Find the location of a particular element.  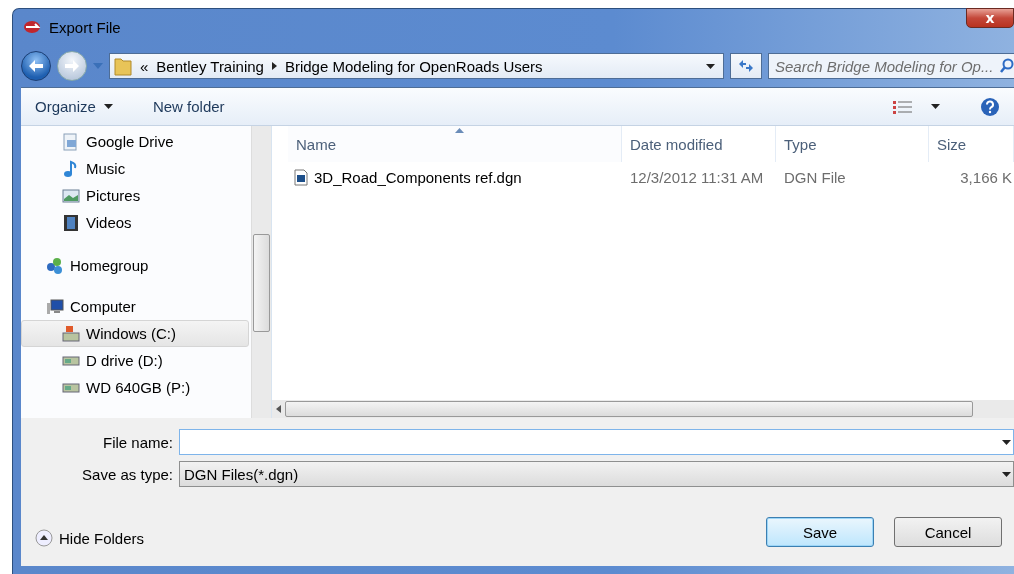

field-label: File name: is located at coordinates (137, 442).